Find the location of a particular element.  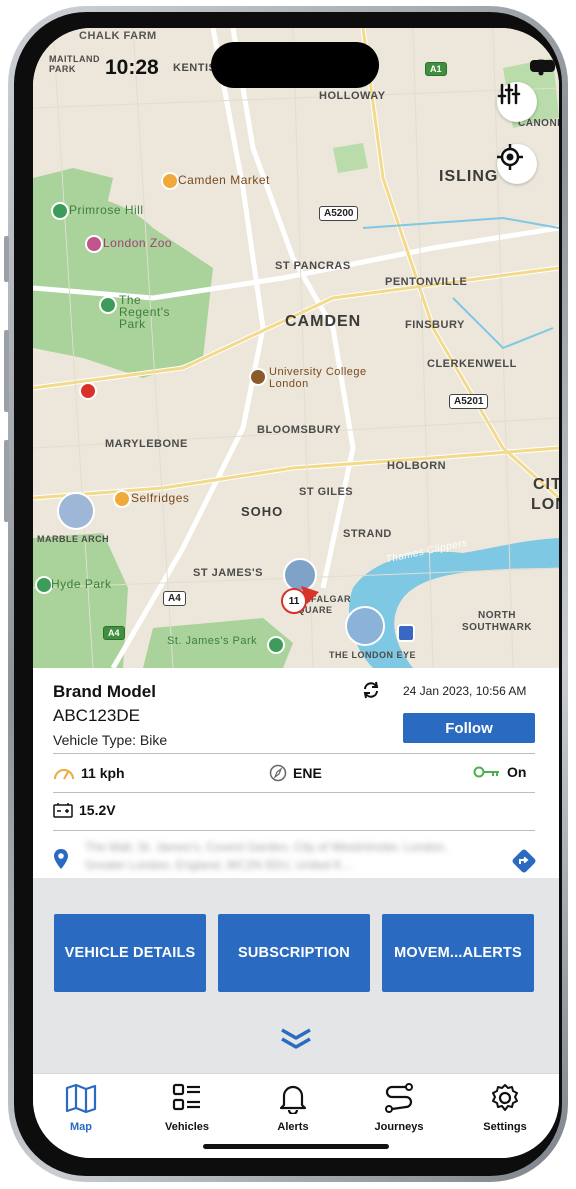

tab-map: Map is located at coordinates (81, 1107).